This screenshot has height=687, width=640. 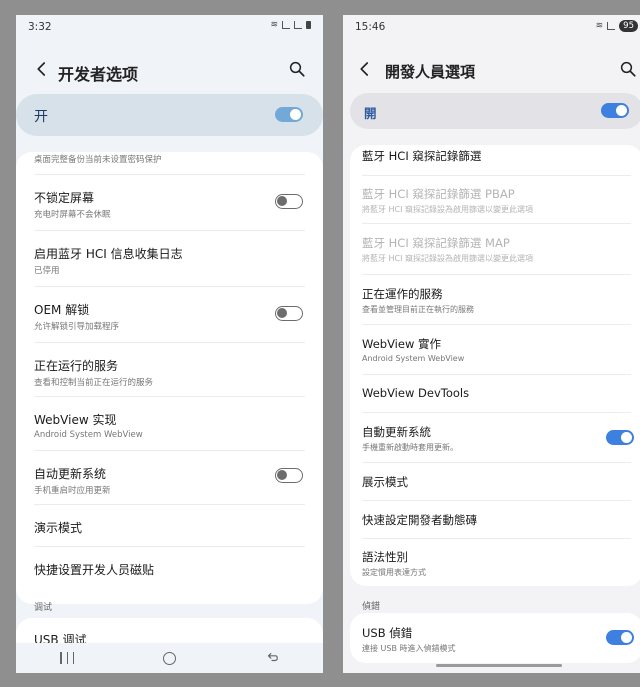 I want to click on status-time: 3:32, so click(x=40, y=27).